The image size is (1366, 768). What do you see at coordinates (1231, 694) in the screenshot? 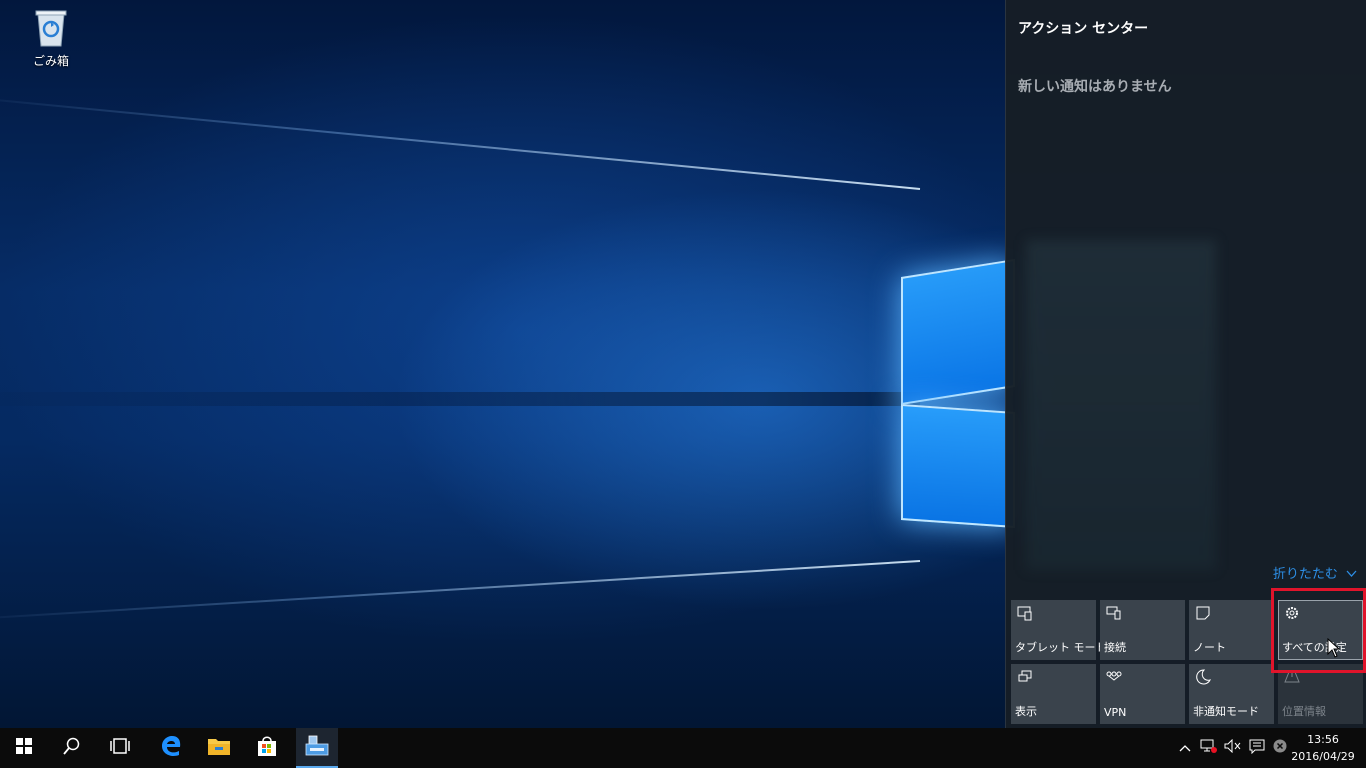
I see `quick-action-quiet-hours: 非通知モード` at bounding box center [1231, 694].